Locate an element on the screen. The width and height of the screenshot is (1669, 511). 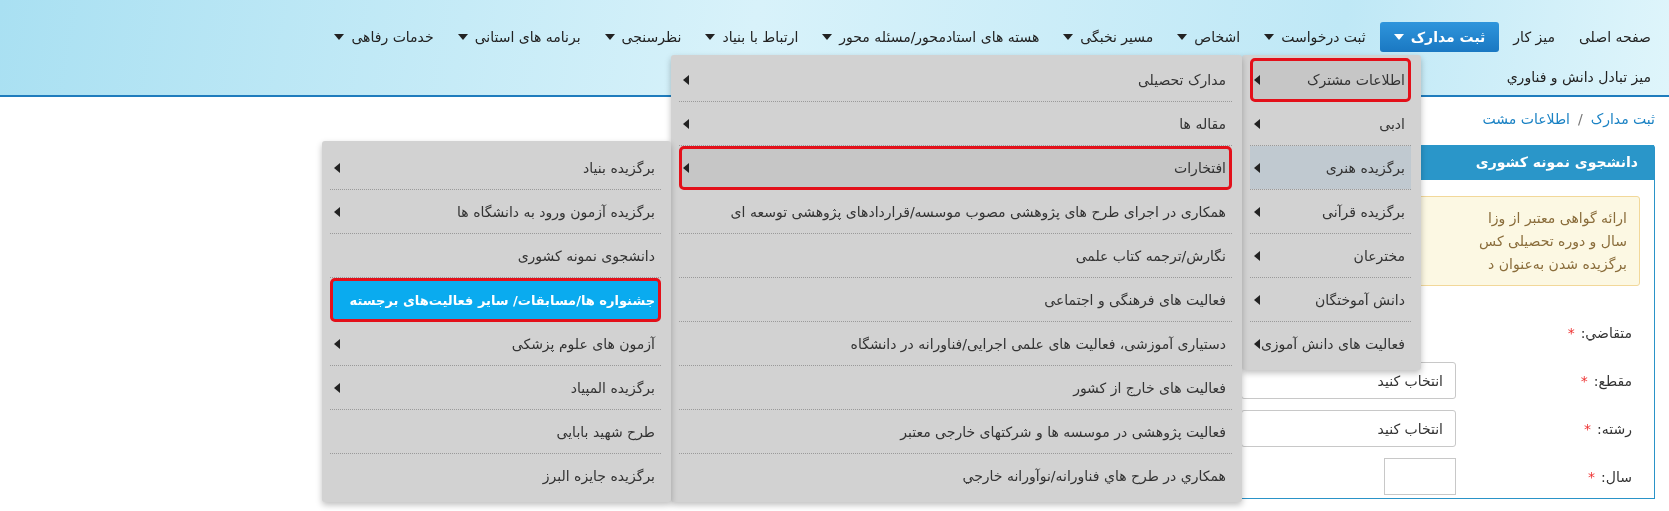
menu-item: برگزیده قرآنی is located at coordinates (1330, 212).